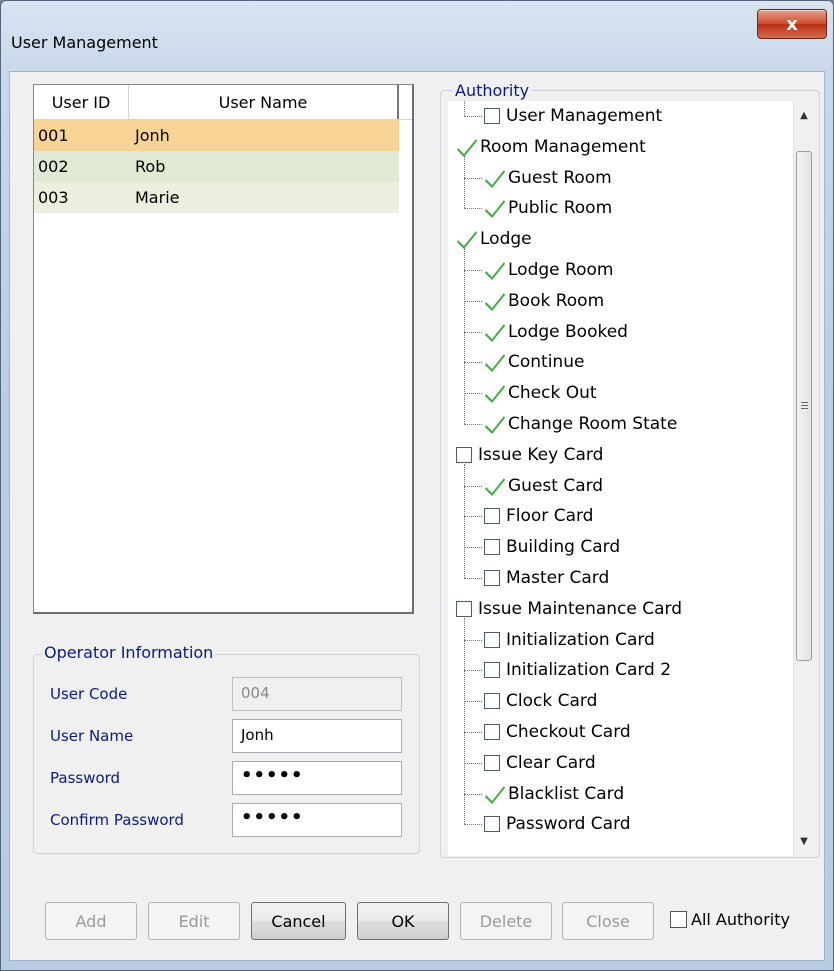 Image resolution: width=834 pixels, height=971 pixels. What do you see at coordinates (803, 841) in the screenshot?
I see `scroll-down-arrow-icon: ▼` at bounding box center [803, 841].